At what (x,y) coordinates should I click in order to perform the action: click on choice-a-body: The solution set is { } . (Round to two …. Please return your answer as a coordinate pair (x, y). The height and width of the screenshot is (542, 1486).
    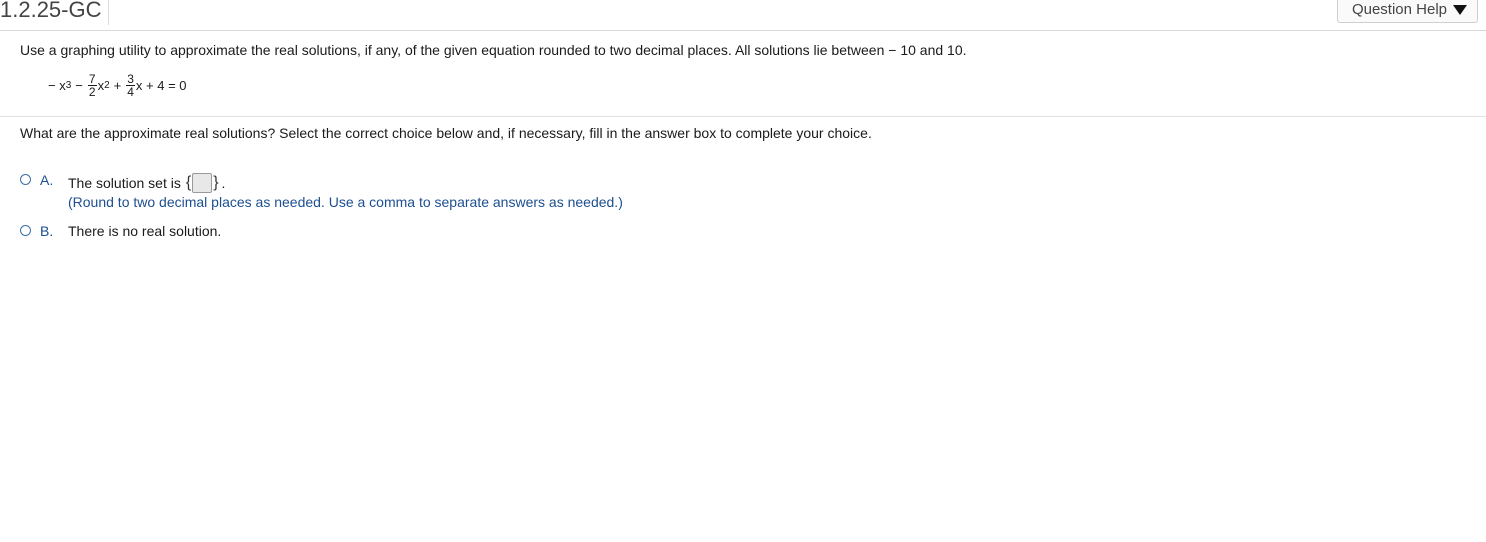
    Looking at the image, I should click on (345, 191).